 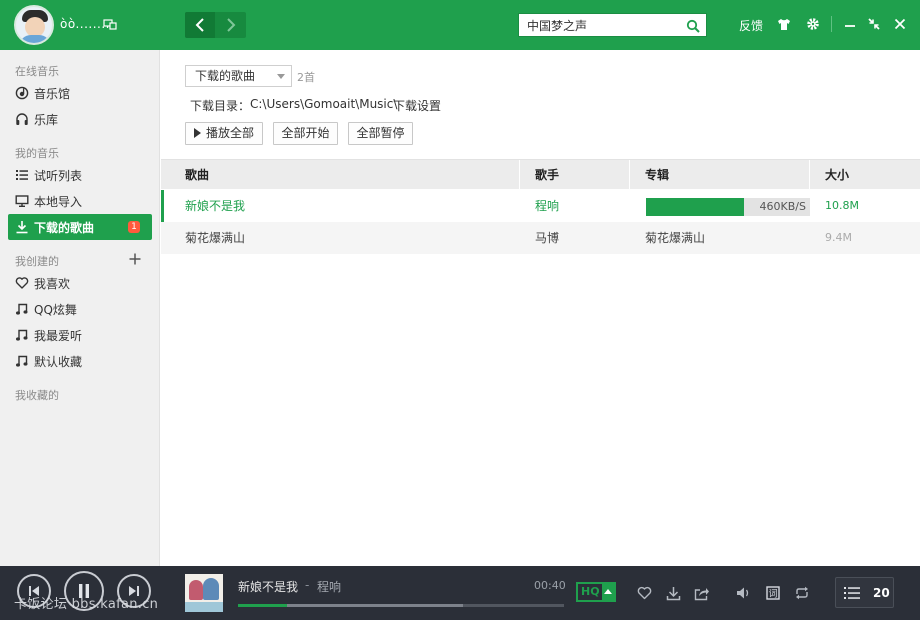 I want to click on sidebar-item-most-loved: 我最爱听, so click(x=80, y=335).